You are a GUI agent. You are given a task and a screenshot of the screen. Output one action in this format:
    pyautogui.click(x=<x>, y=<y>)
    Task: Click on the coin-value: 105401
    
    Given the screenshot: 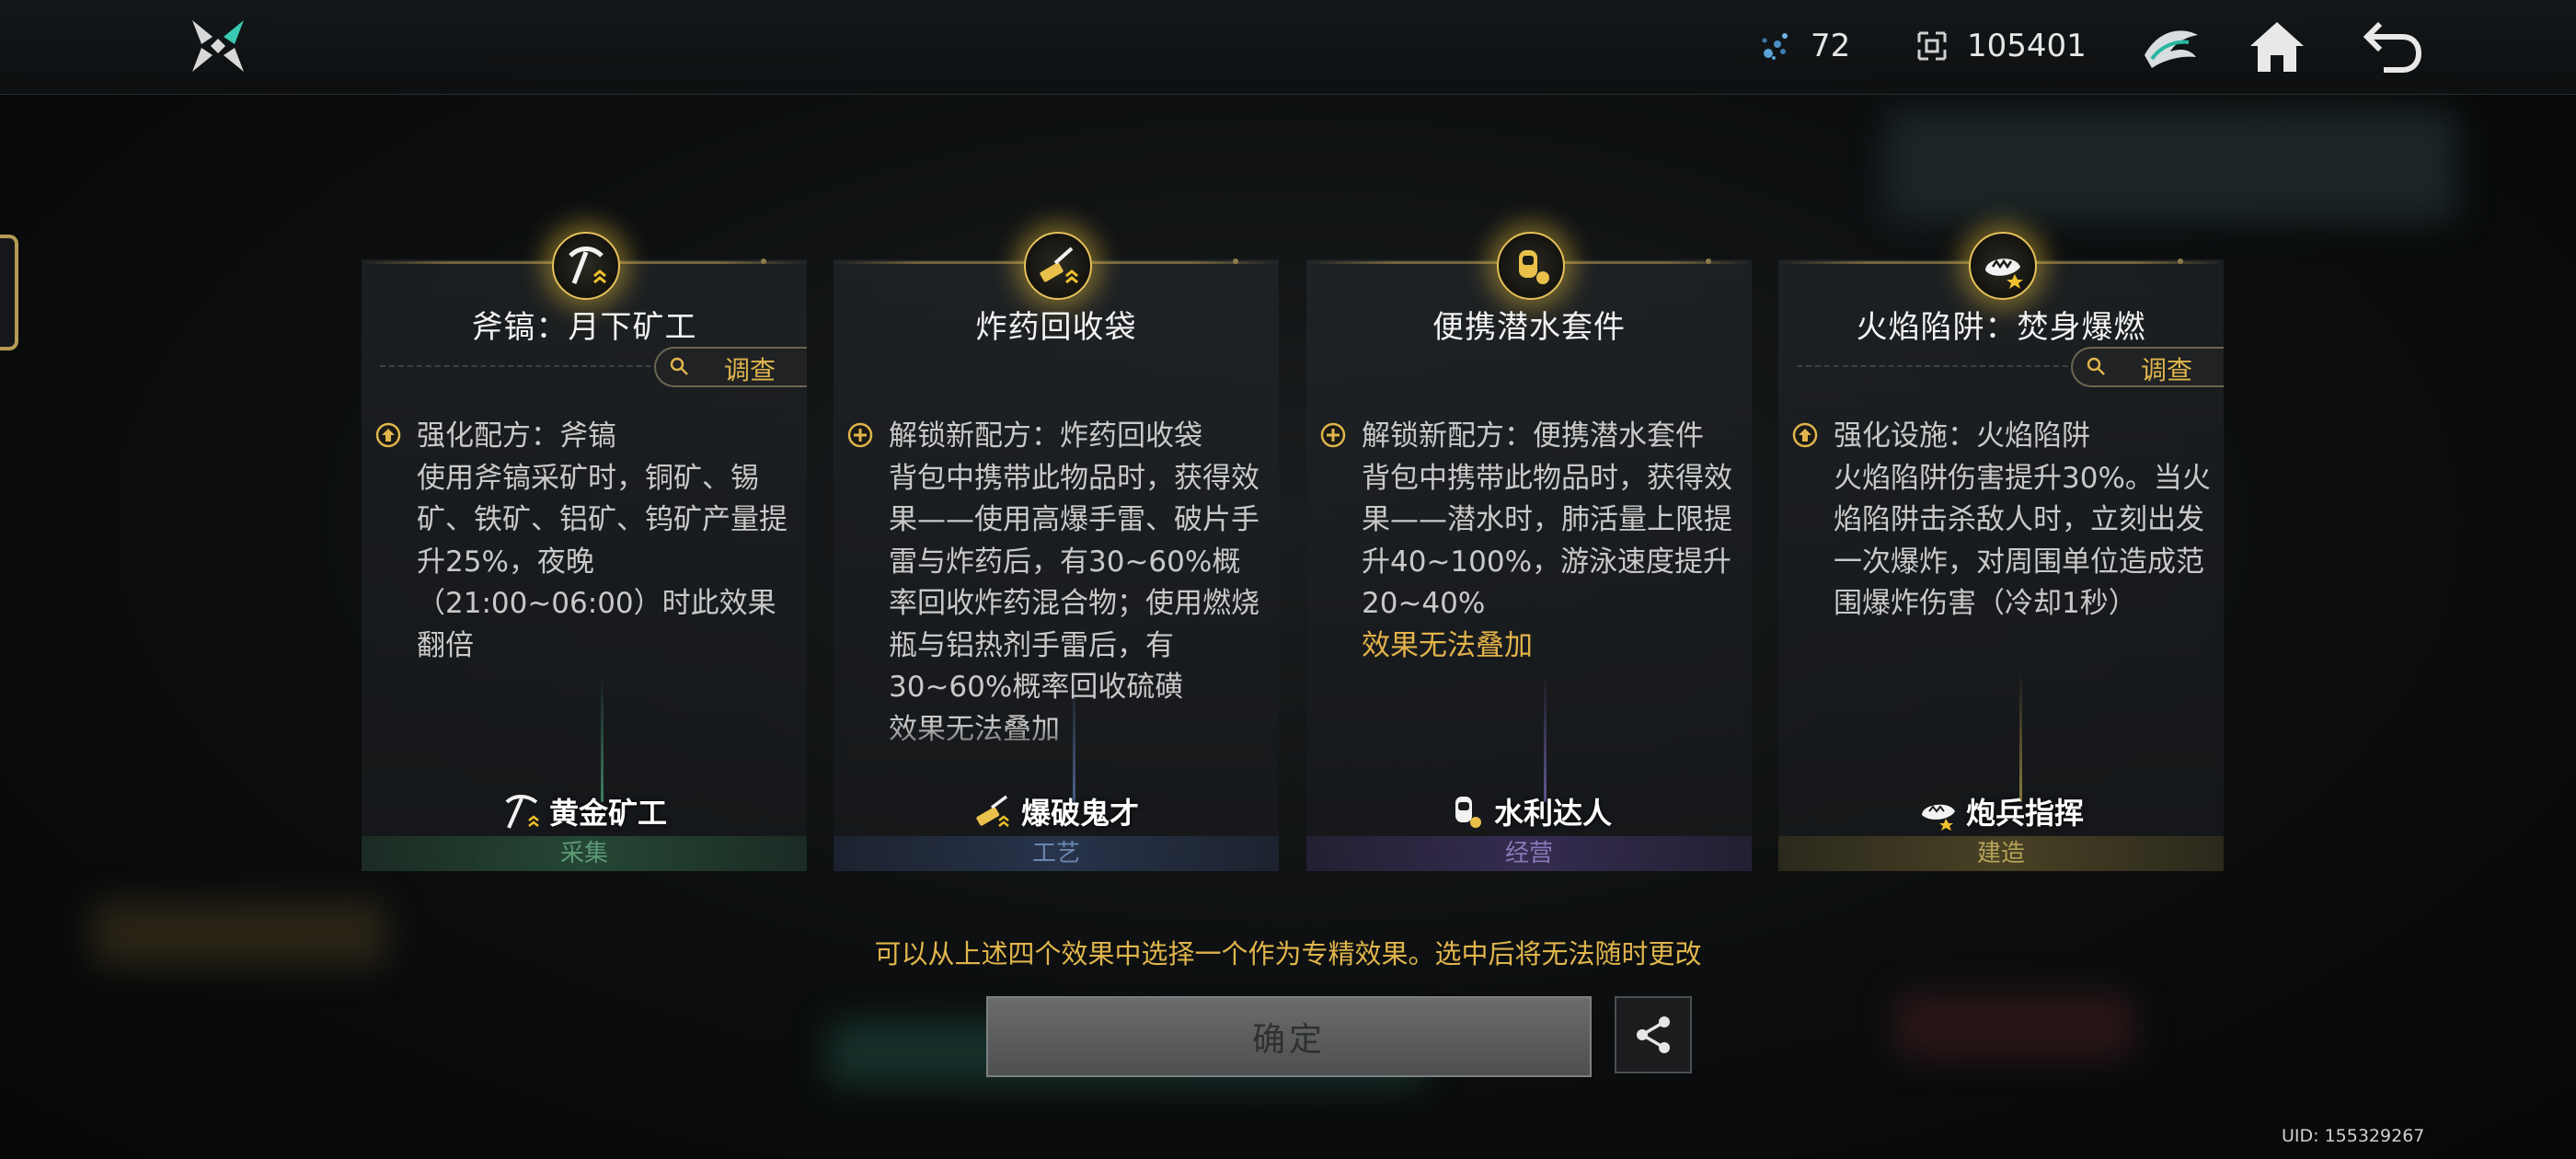 What is the action you would take?
    pyautogui.click(x=2027, y=46)
    